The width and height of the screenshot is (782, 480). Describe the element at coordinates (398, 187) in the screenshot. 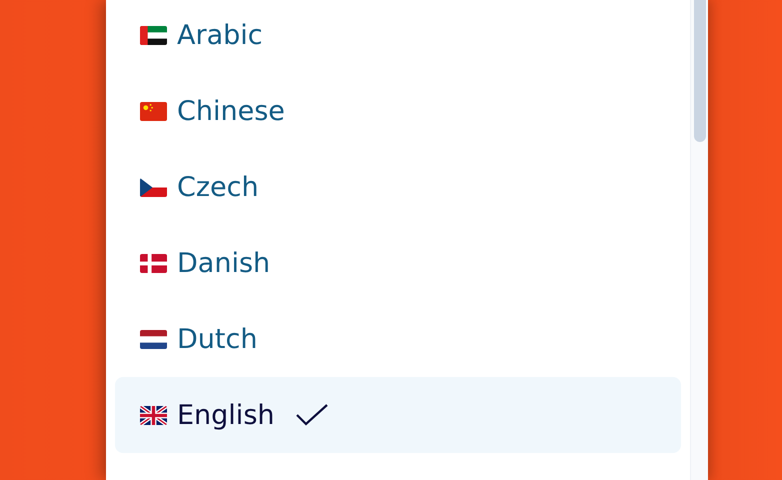

I see `language-option: Czech` at that location.